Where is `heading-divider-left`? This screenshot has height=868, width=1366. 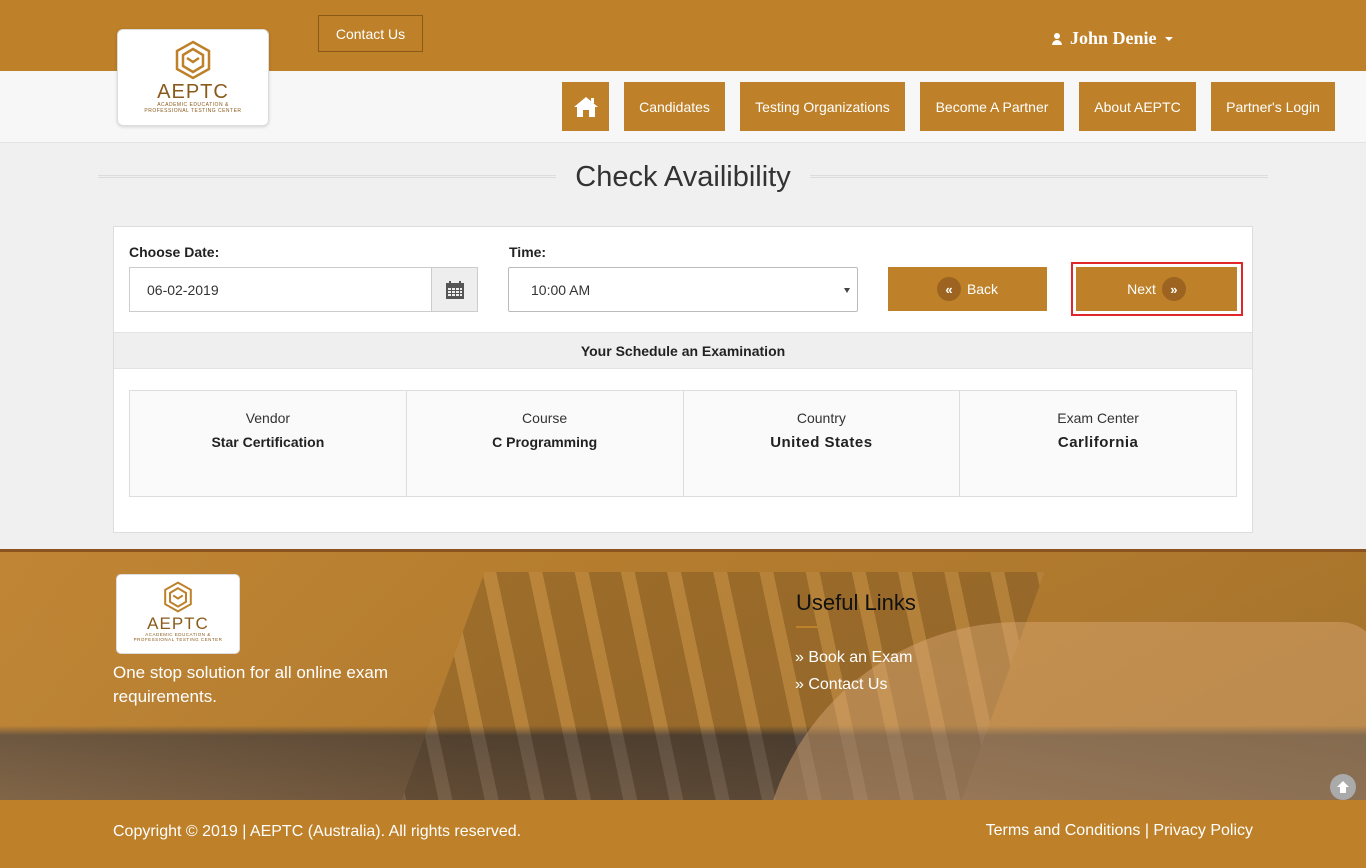 heading-divider-left is located at coordinates (327, 176).